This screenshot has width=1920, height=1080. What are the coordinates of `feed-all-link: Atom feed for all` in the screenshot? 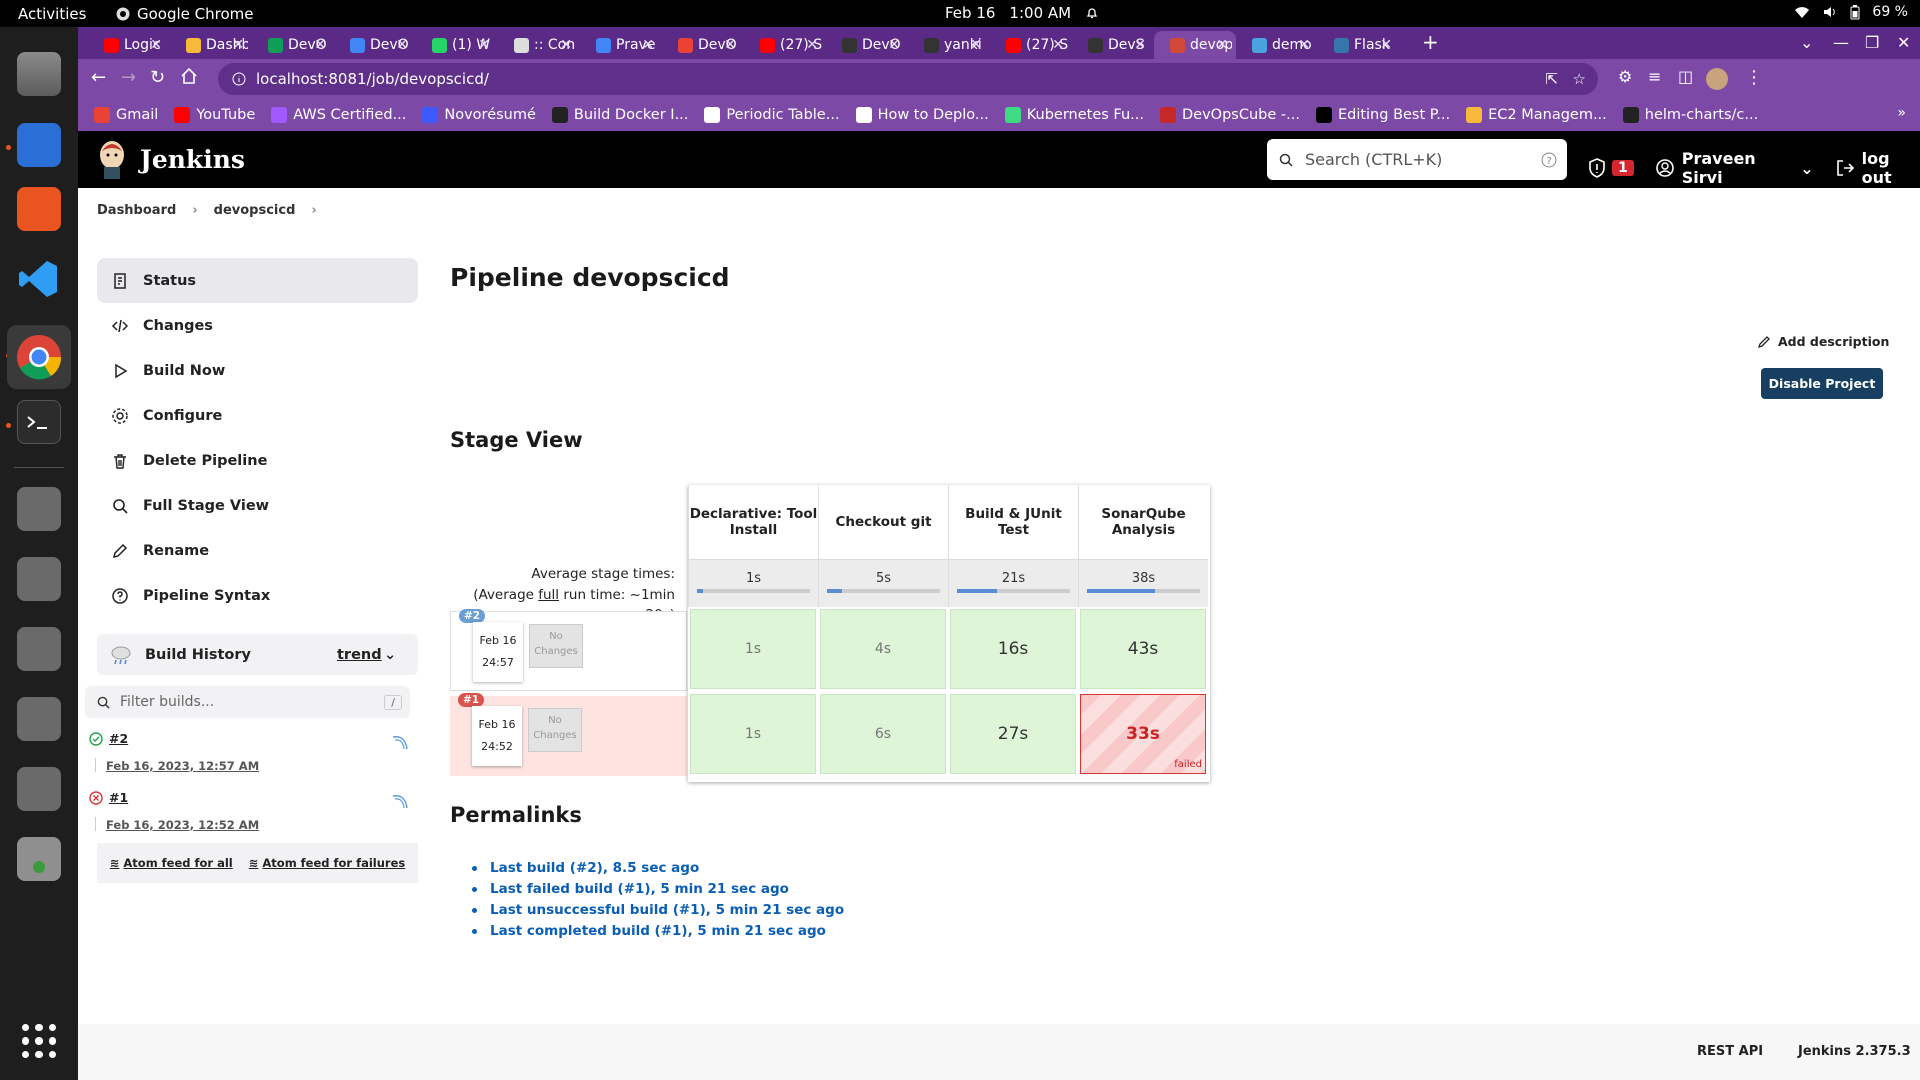 It's located at (177, 863).